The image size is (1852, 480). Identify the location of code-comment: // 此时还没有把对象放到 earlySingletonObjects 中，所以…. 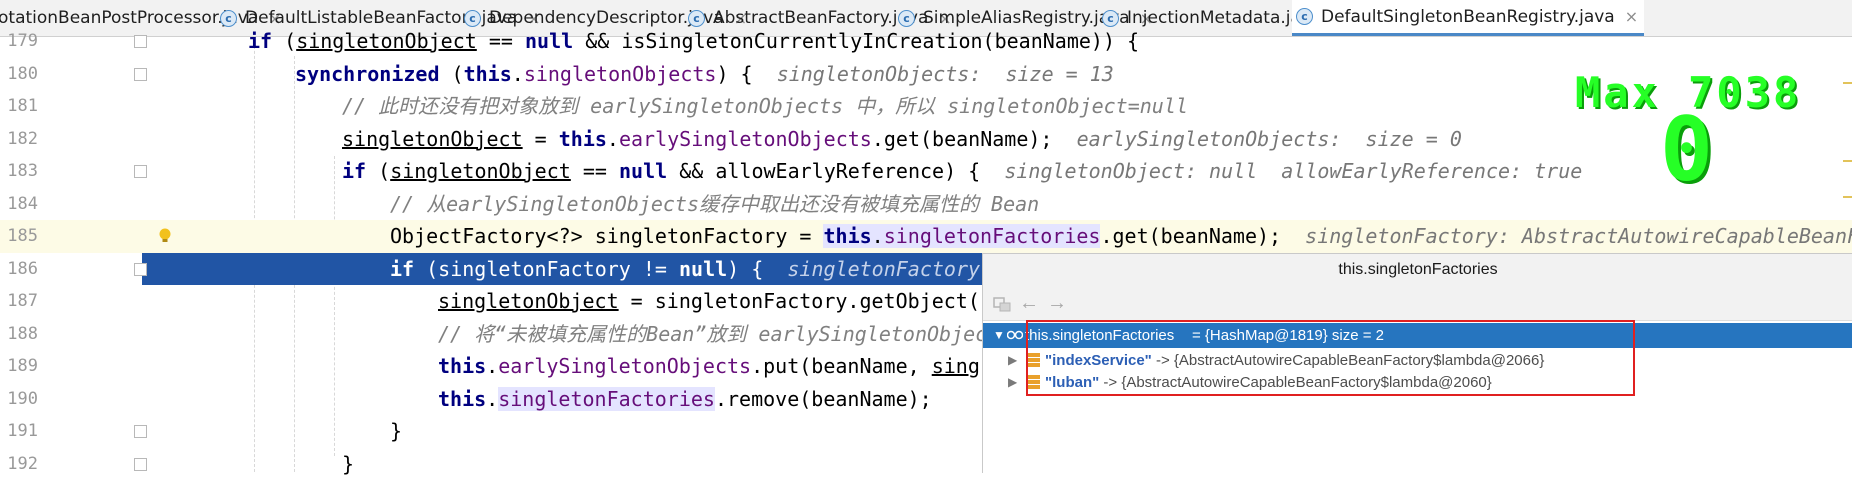
(765, 106).